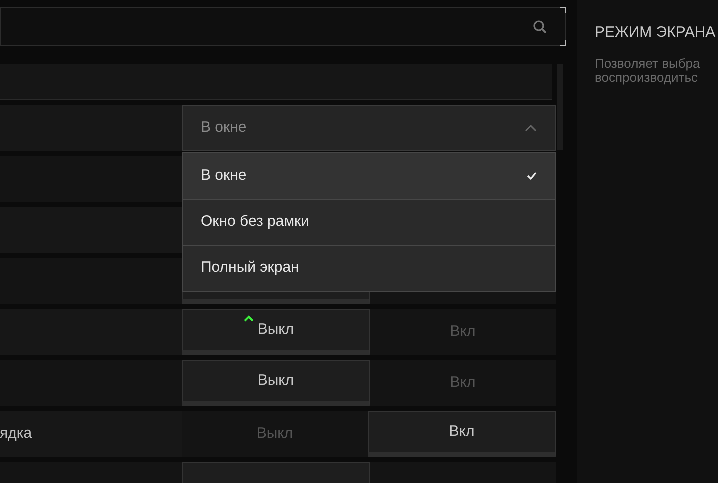 This screenshot has height=483, width=718. Describe the element at coordinates (283, 26) in the screenshot. I see `search-field` at that location.